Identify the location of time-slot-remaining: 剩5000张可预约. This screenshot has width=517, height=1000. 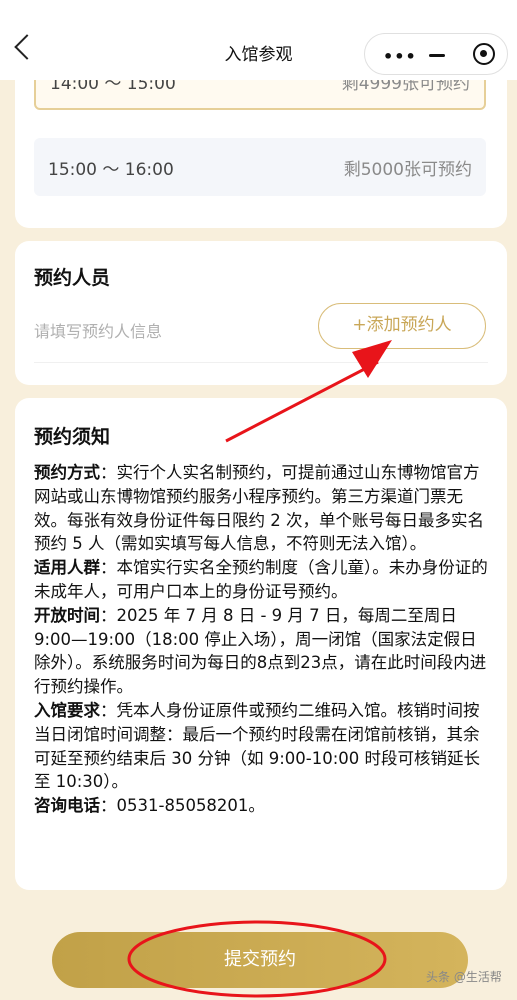
(407, 169).